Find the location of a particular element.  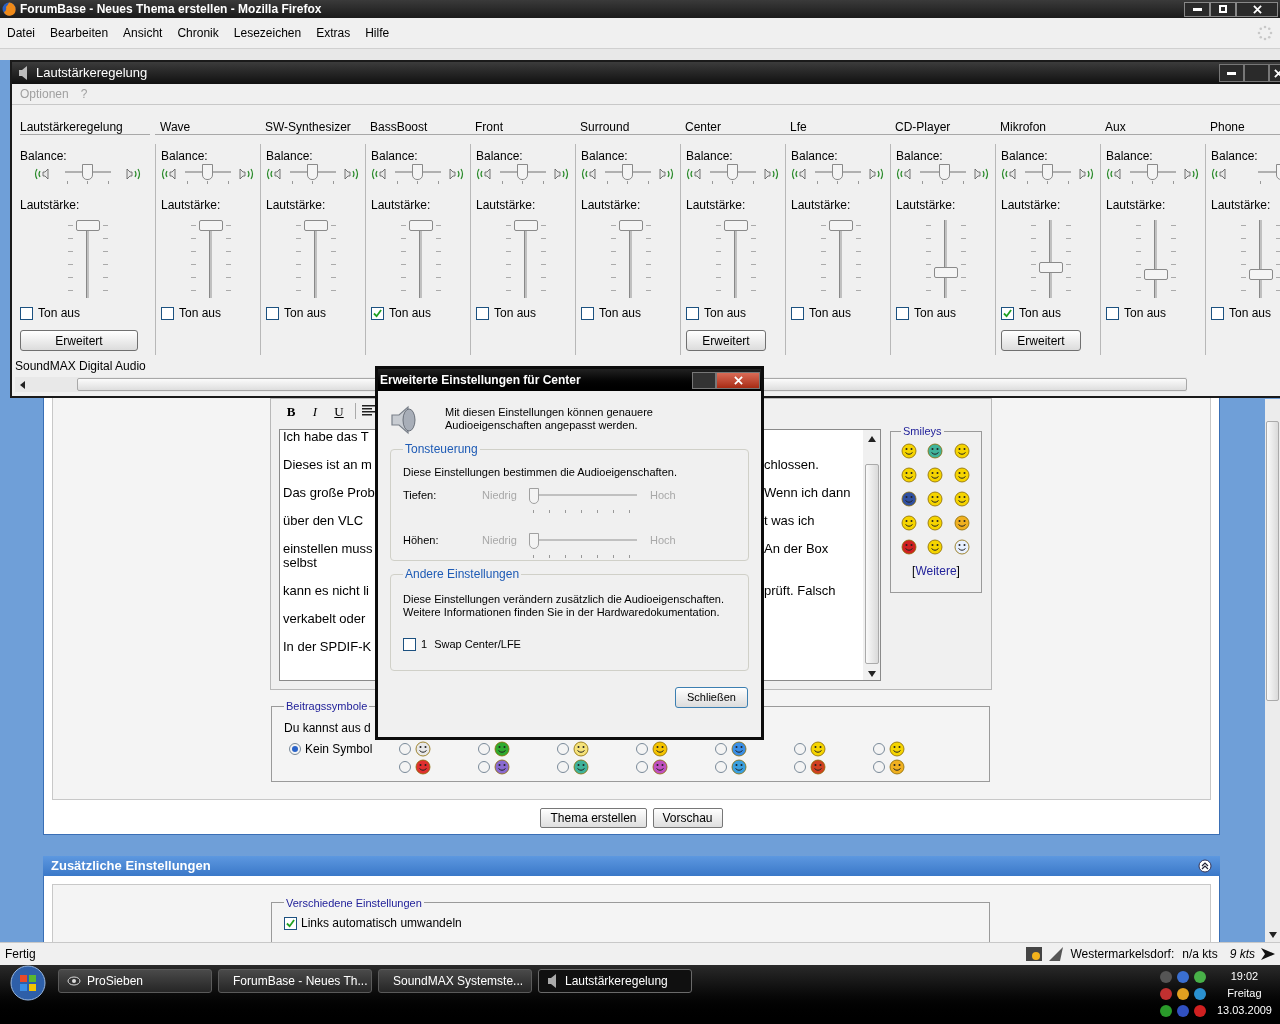

group-title: Smileys is located at coordinates (922, 431).